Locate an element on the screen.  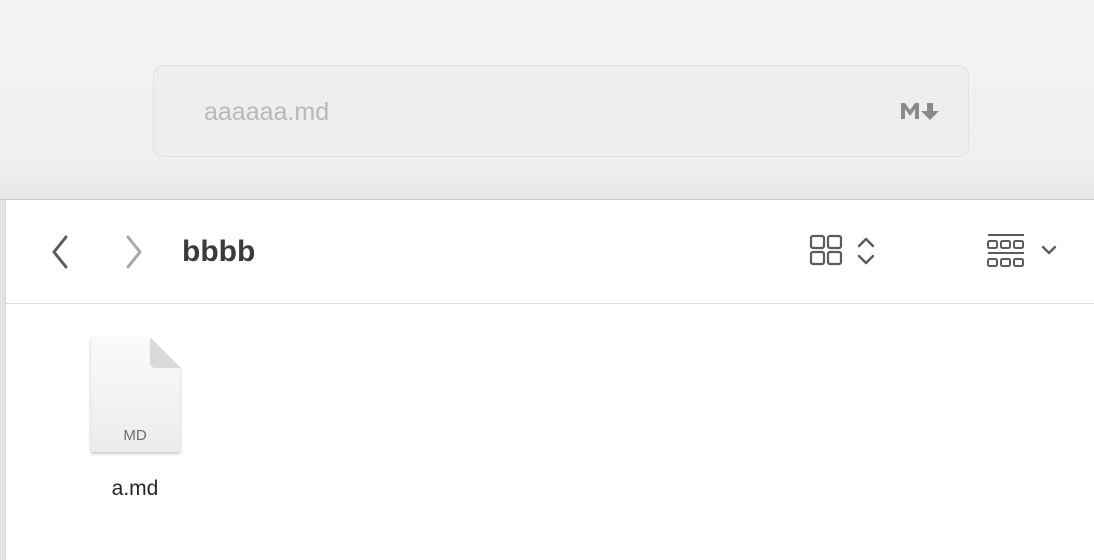
file-item: MD a.md is located at coordinates (135, 423).